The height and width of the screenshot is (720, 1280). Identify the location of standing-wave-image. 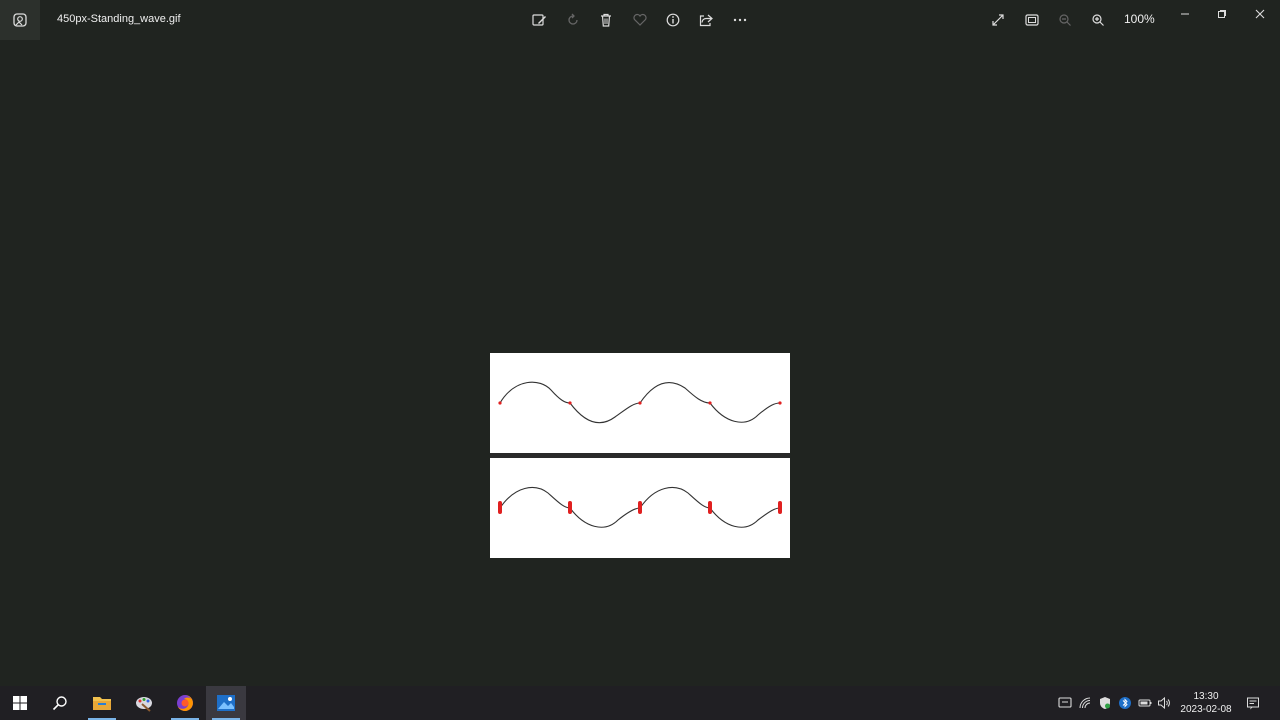
(640, 455).